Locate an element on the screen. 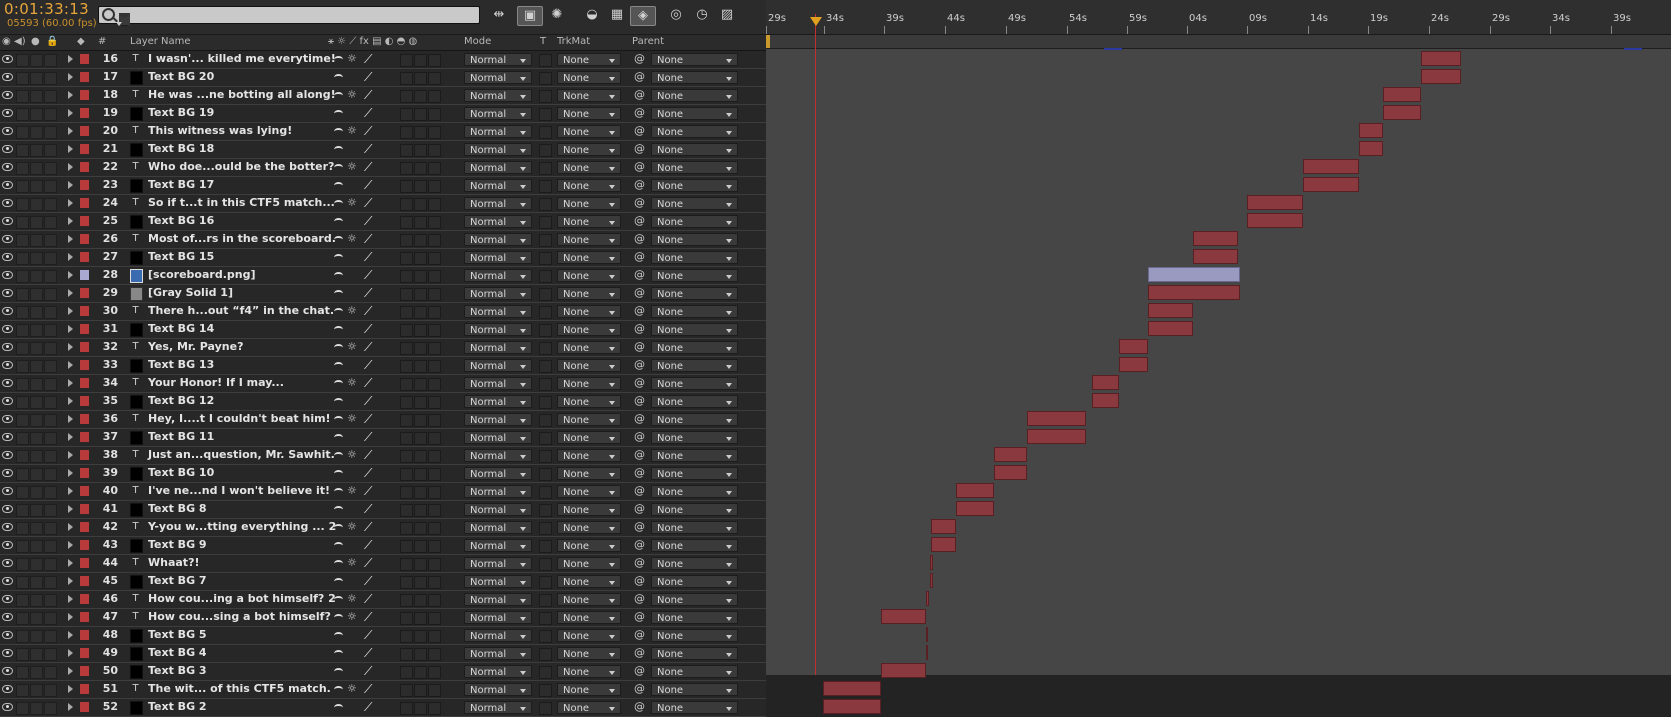 The image size is (1671, 717). draft-3d-icon: ▣ is located at coordinates (530, 16).